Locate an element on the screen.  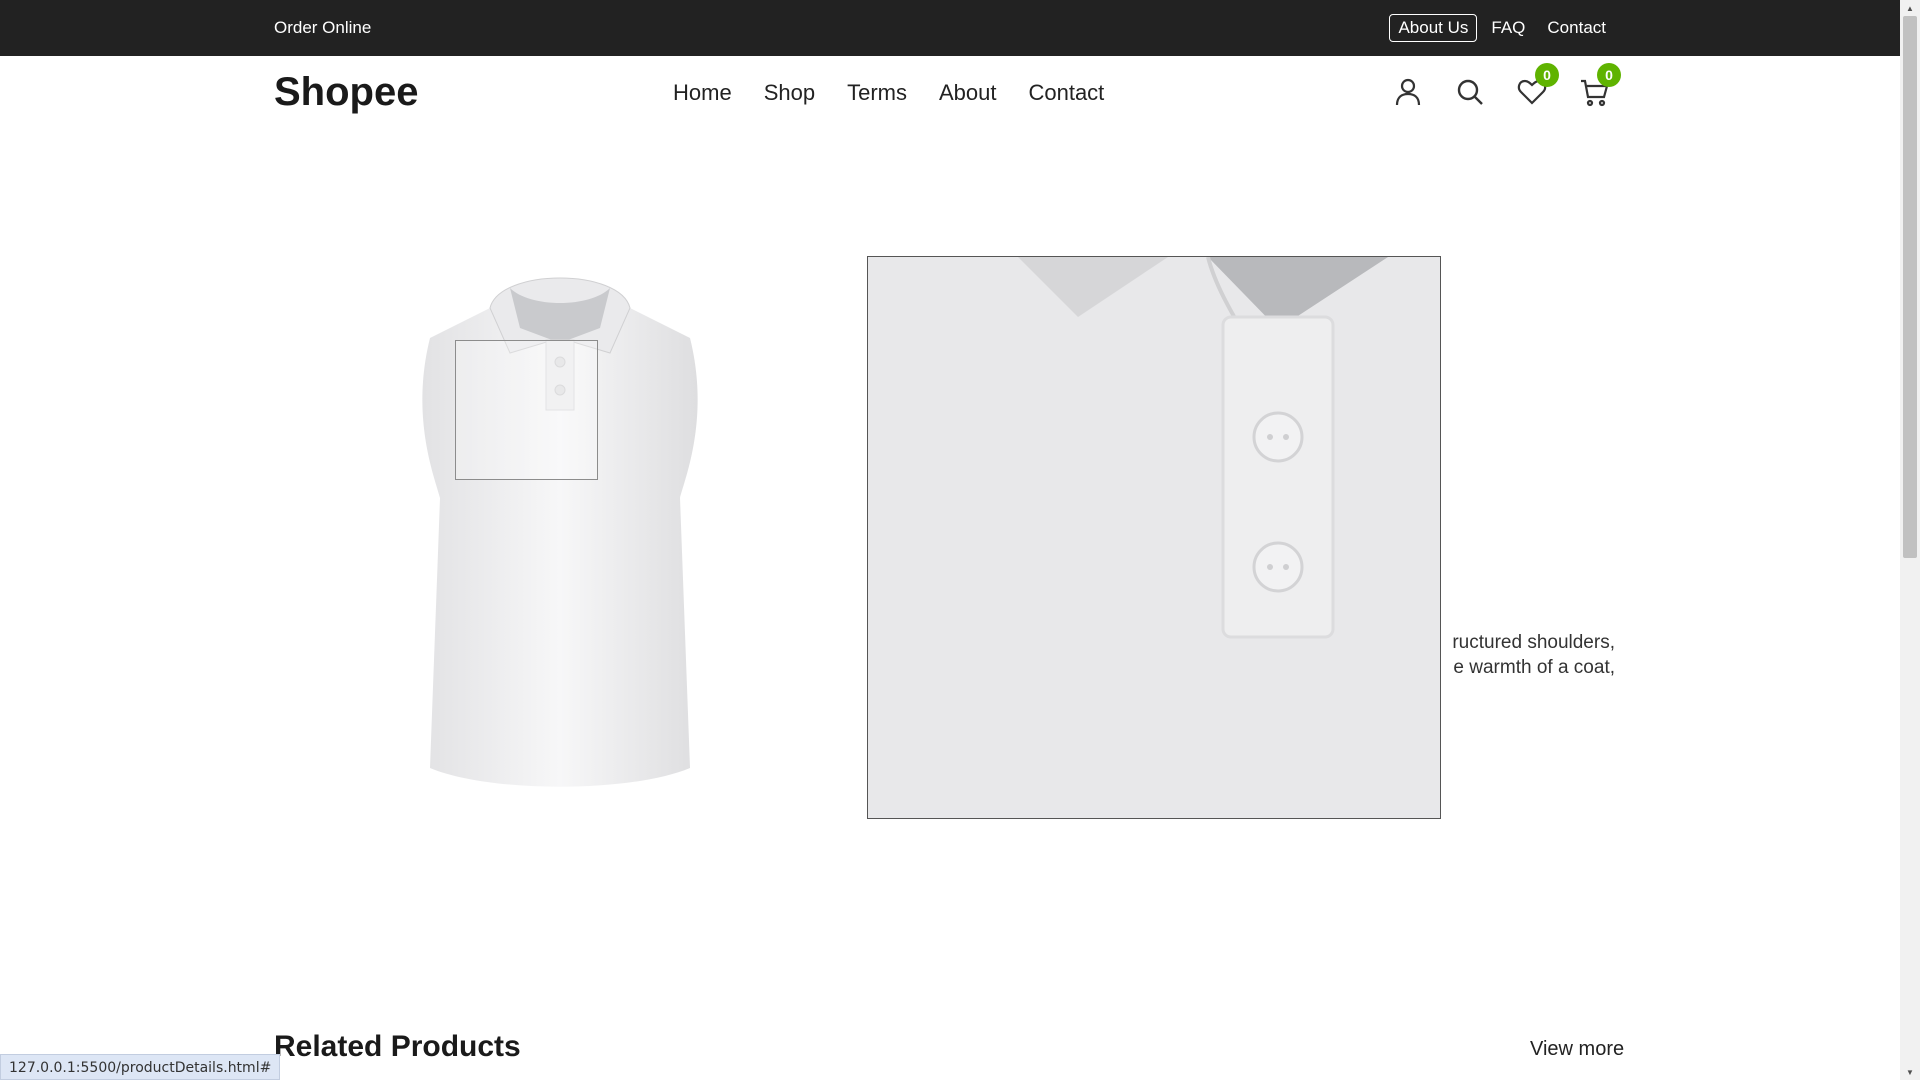
cart-badge: 0 is located at coordinates (1609, 75).